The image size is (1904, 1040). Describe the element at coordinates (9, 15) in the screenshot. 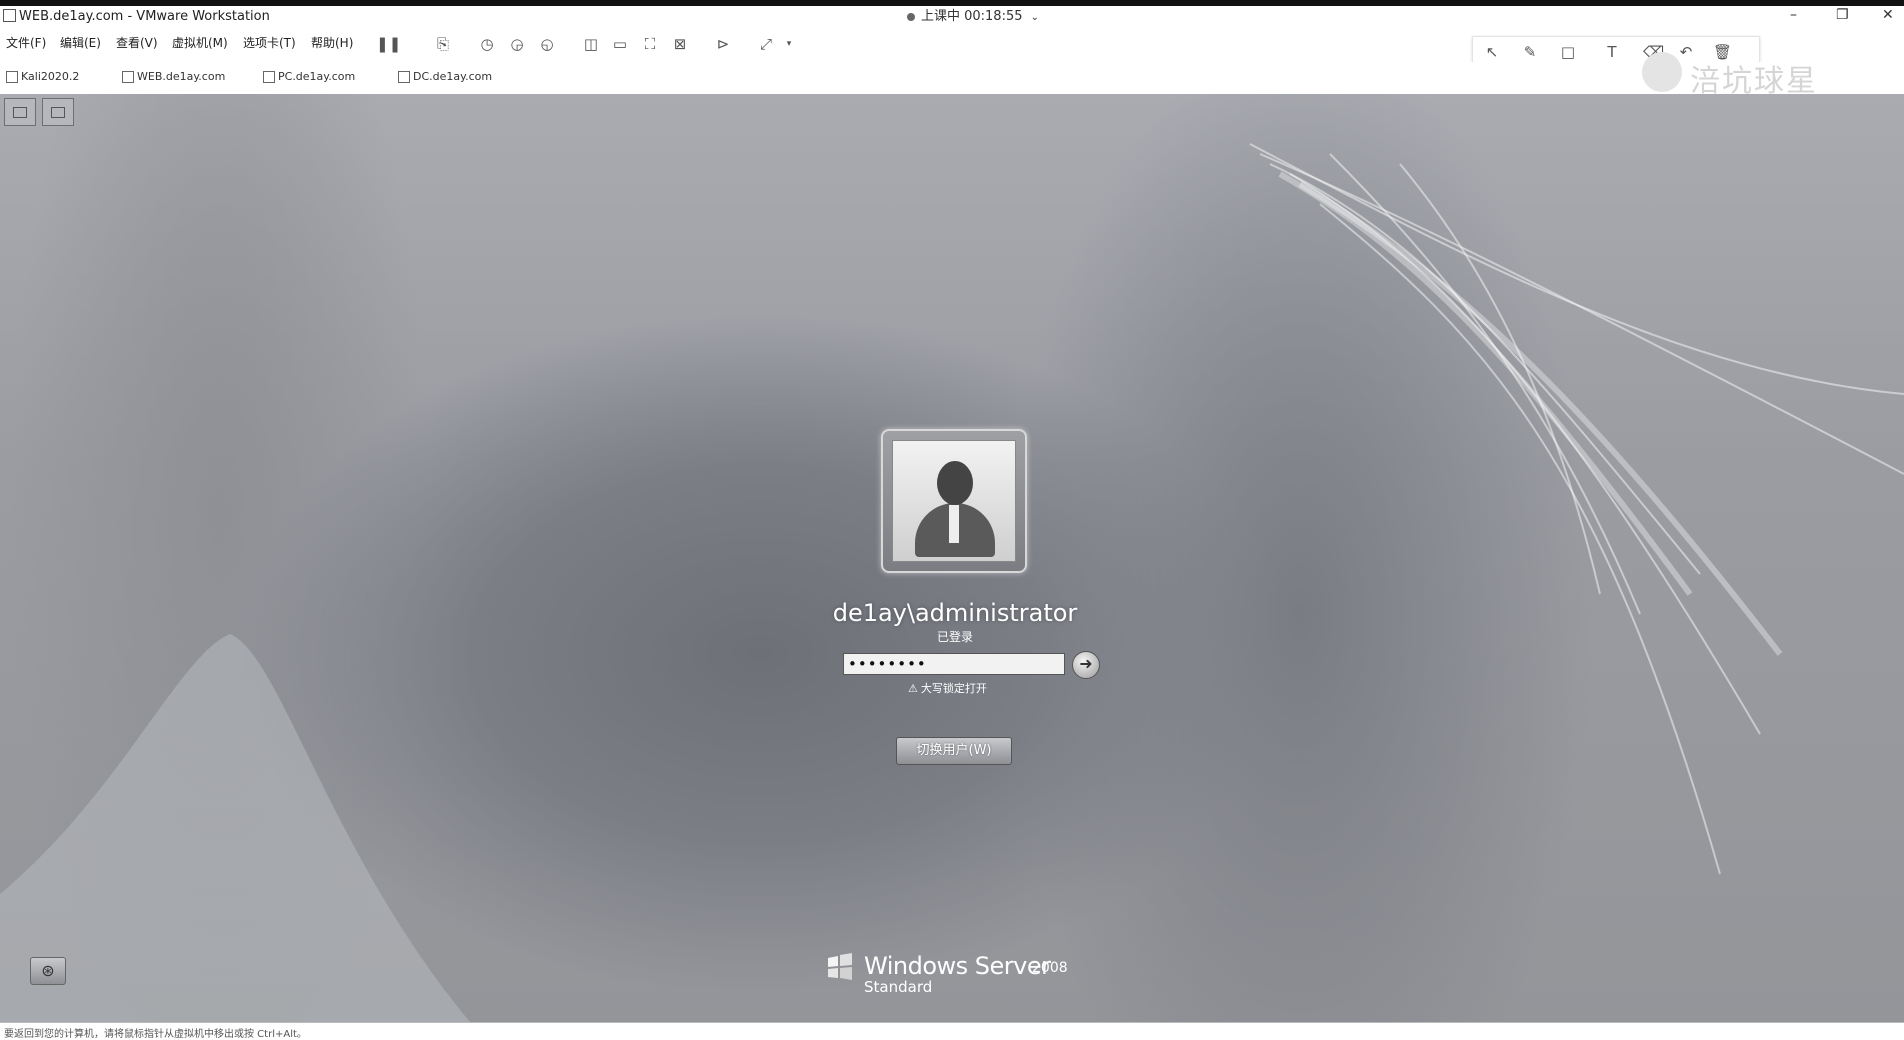

I see `vmware-app-icon` at that location.